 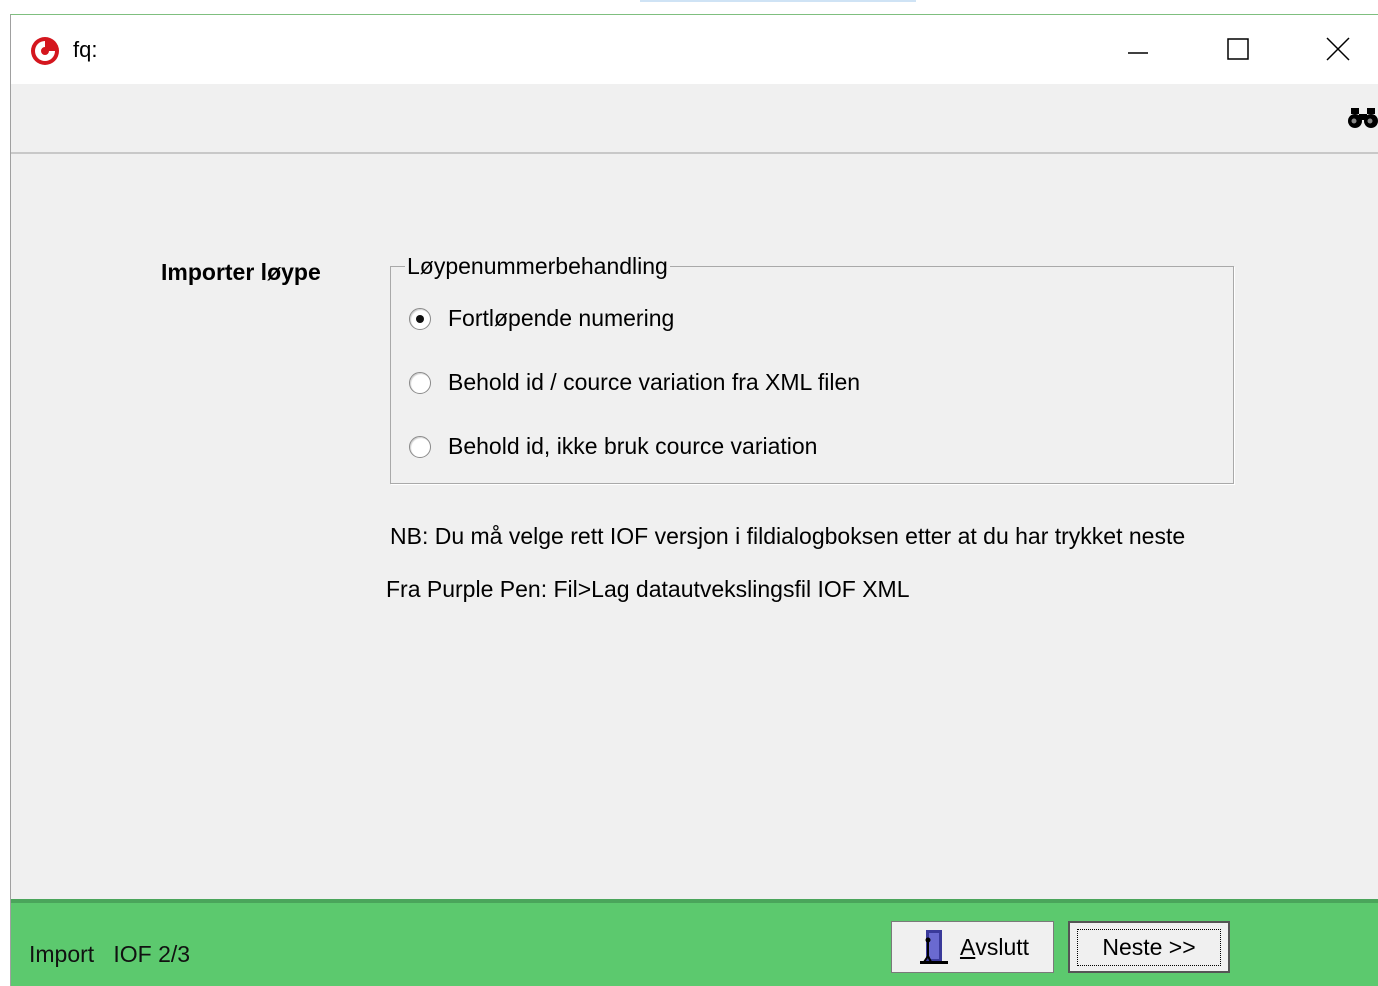 What do you see at coordinates (967, 946) in the screenshot?
I see `exit-accel: A` at bounding box center [967, 946].